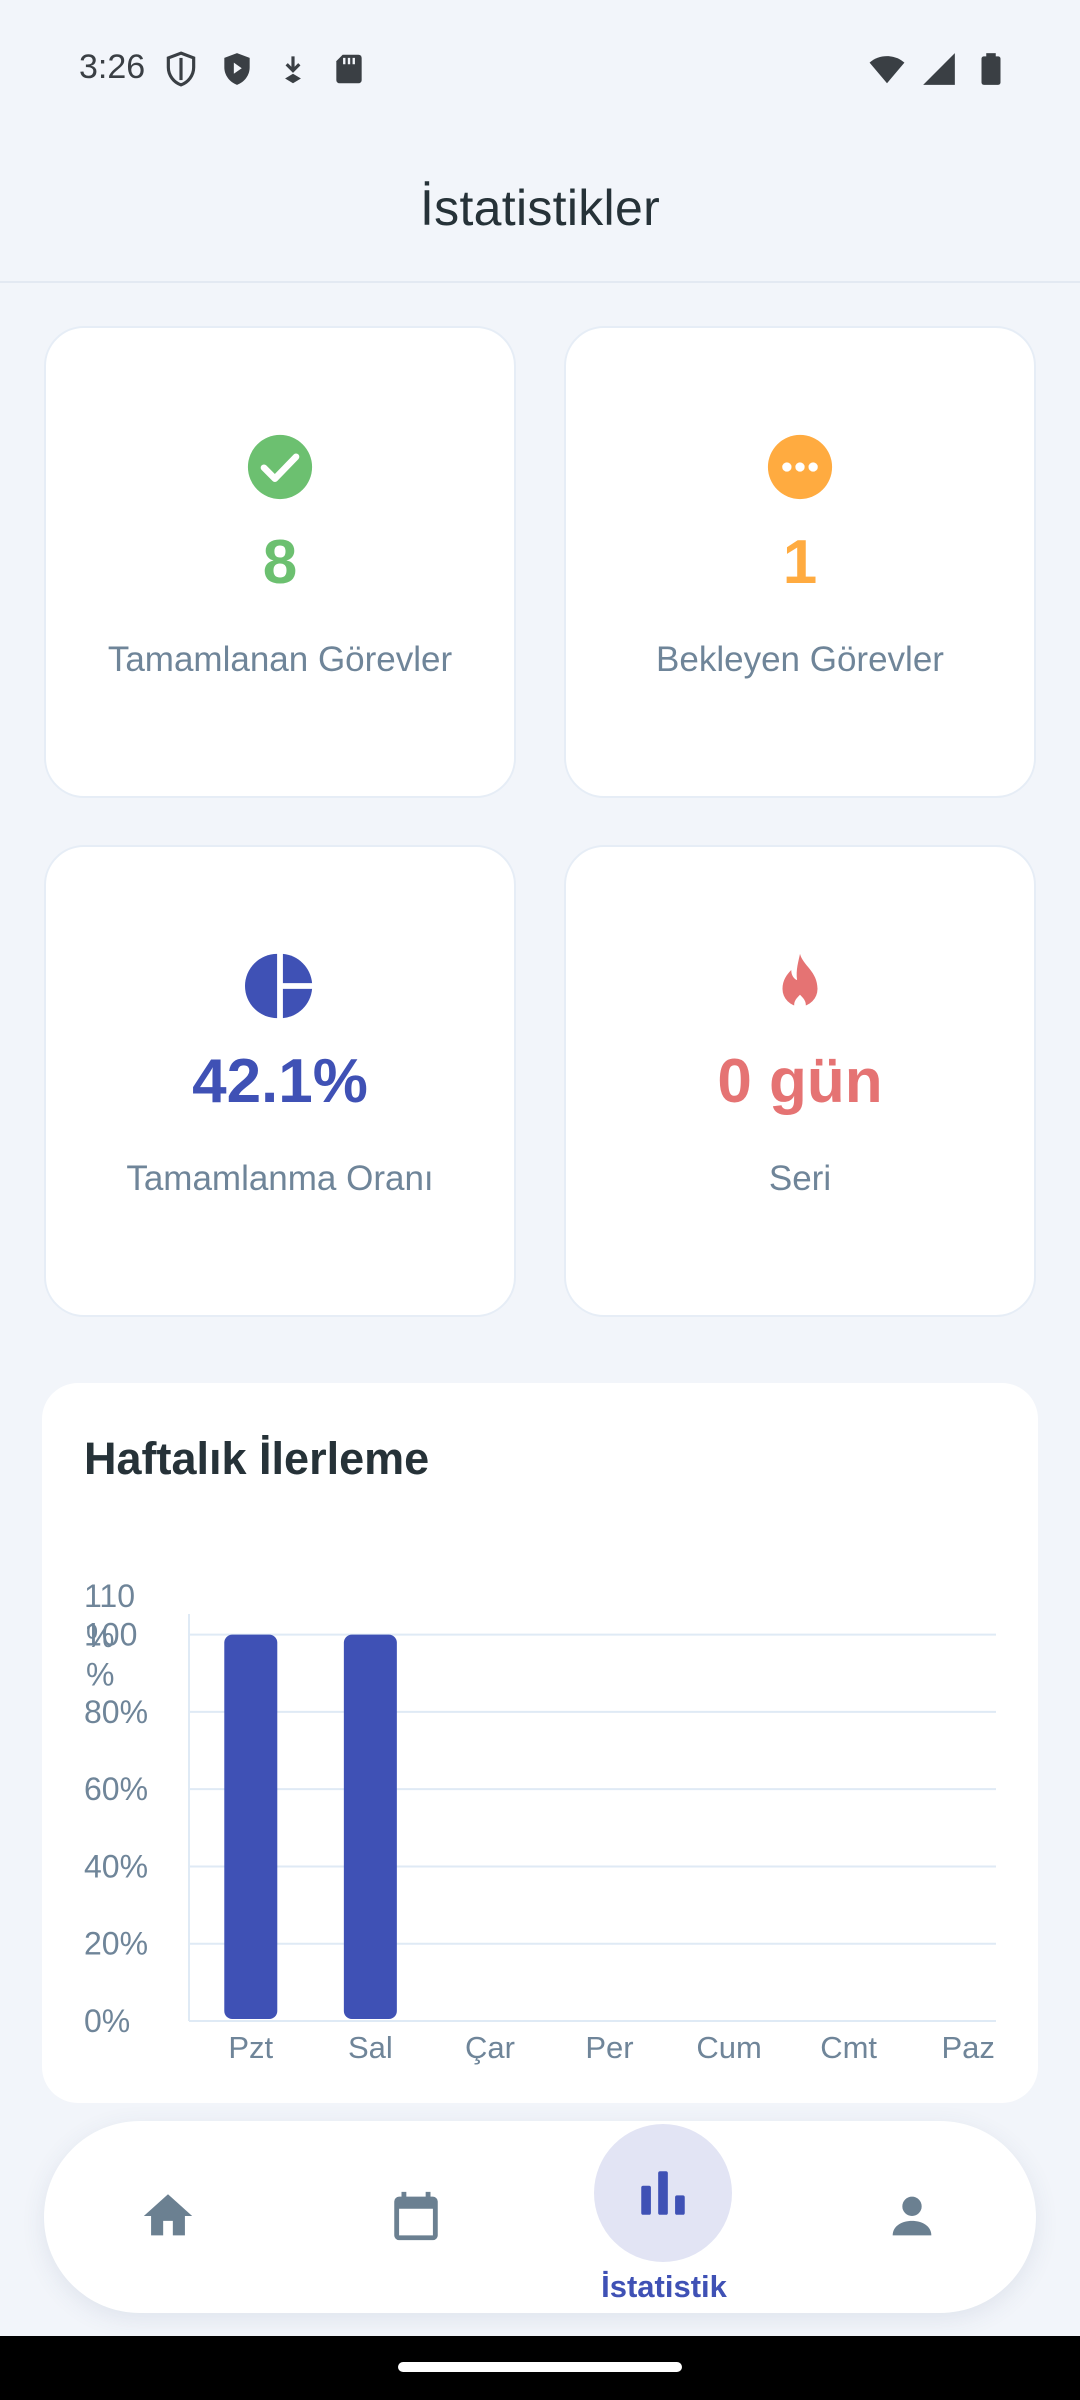 The width and height of the screenshot is (1080, 2400). I want to click on nav-label-statistics: İstatistik, so click(664, 2286).